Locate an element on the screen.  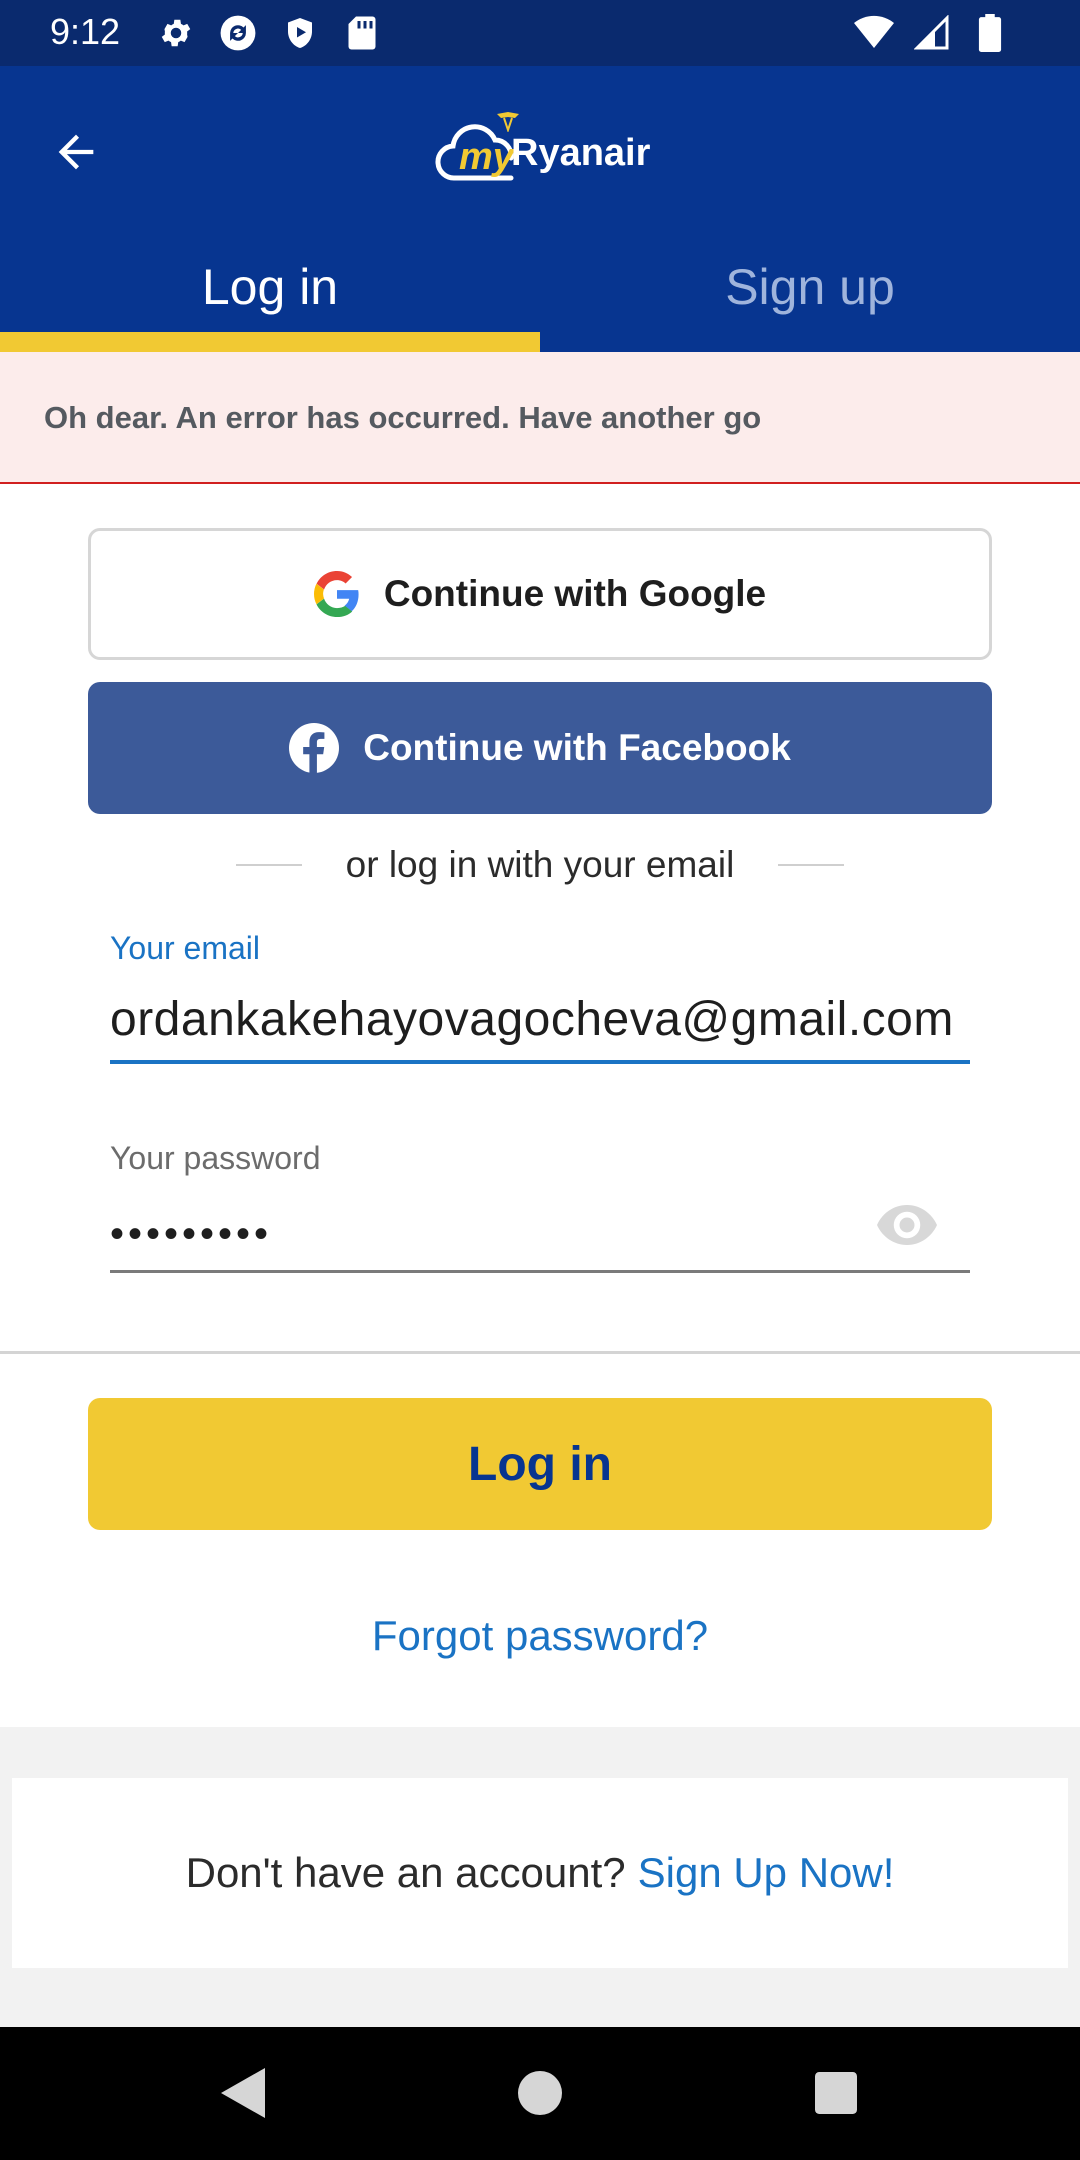
tab-log-in: Log in is located at coordinates (270, 286).